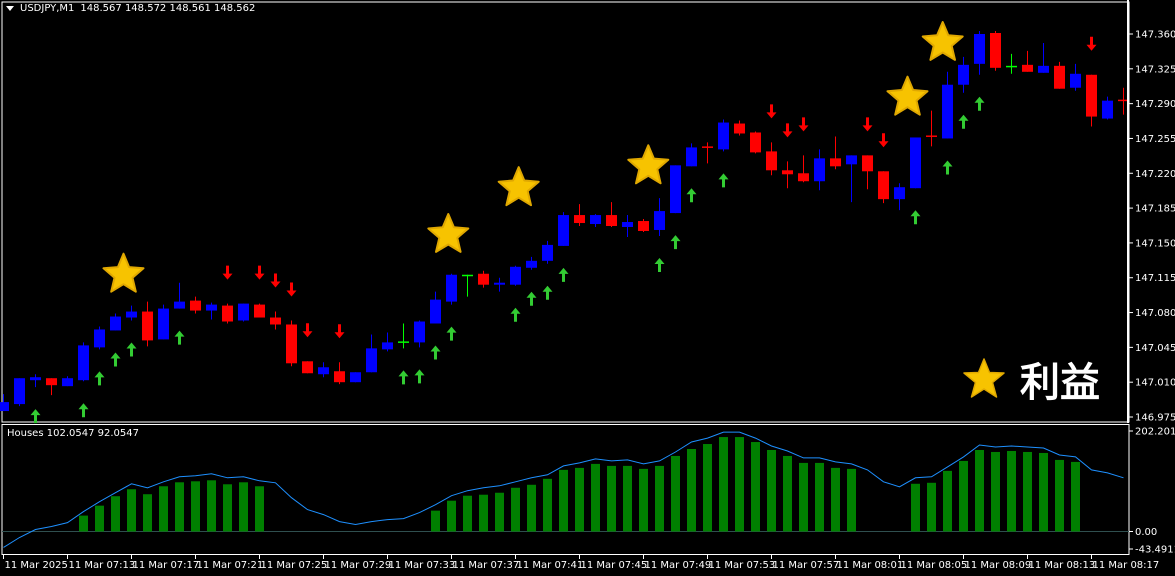 Image resolution: width=1175 pixels, height=576 pixels. I want to click on price-label: 147.360, so click(1155, 35).